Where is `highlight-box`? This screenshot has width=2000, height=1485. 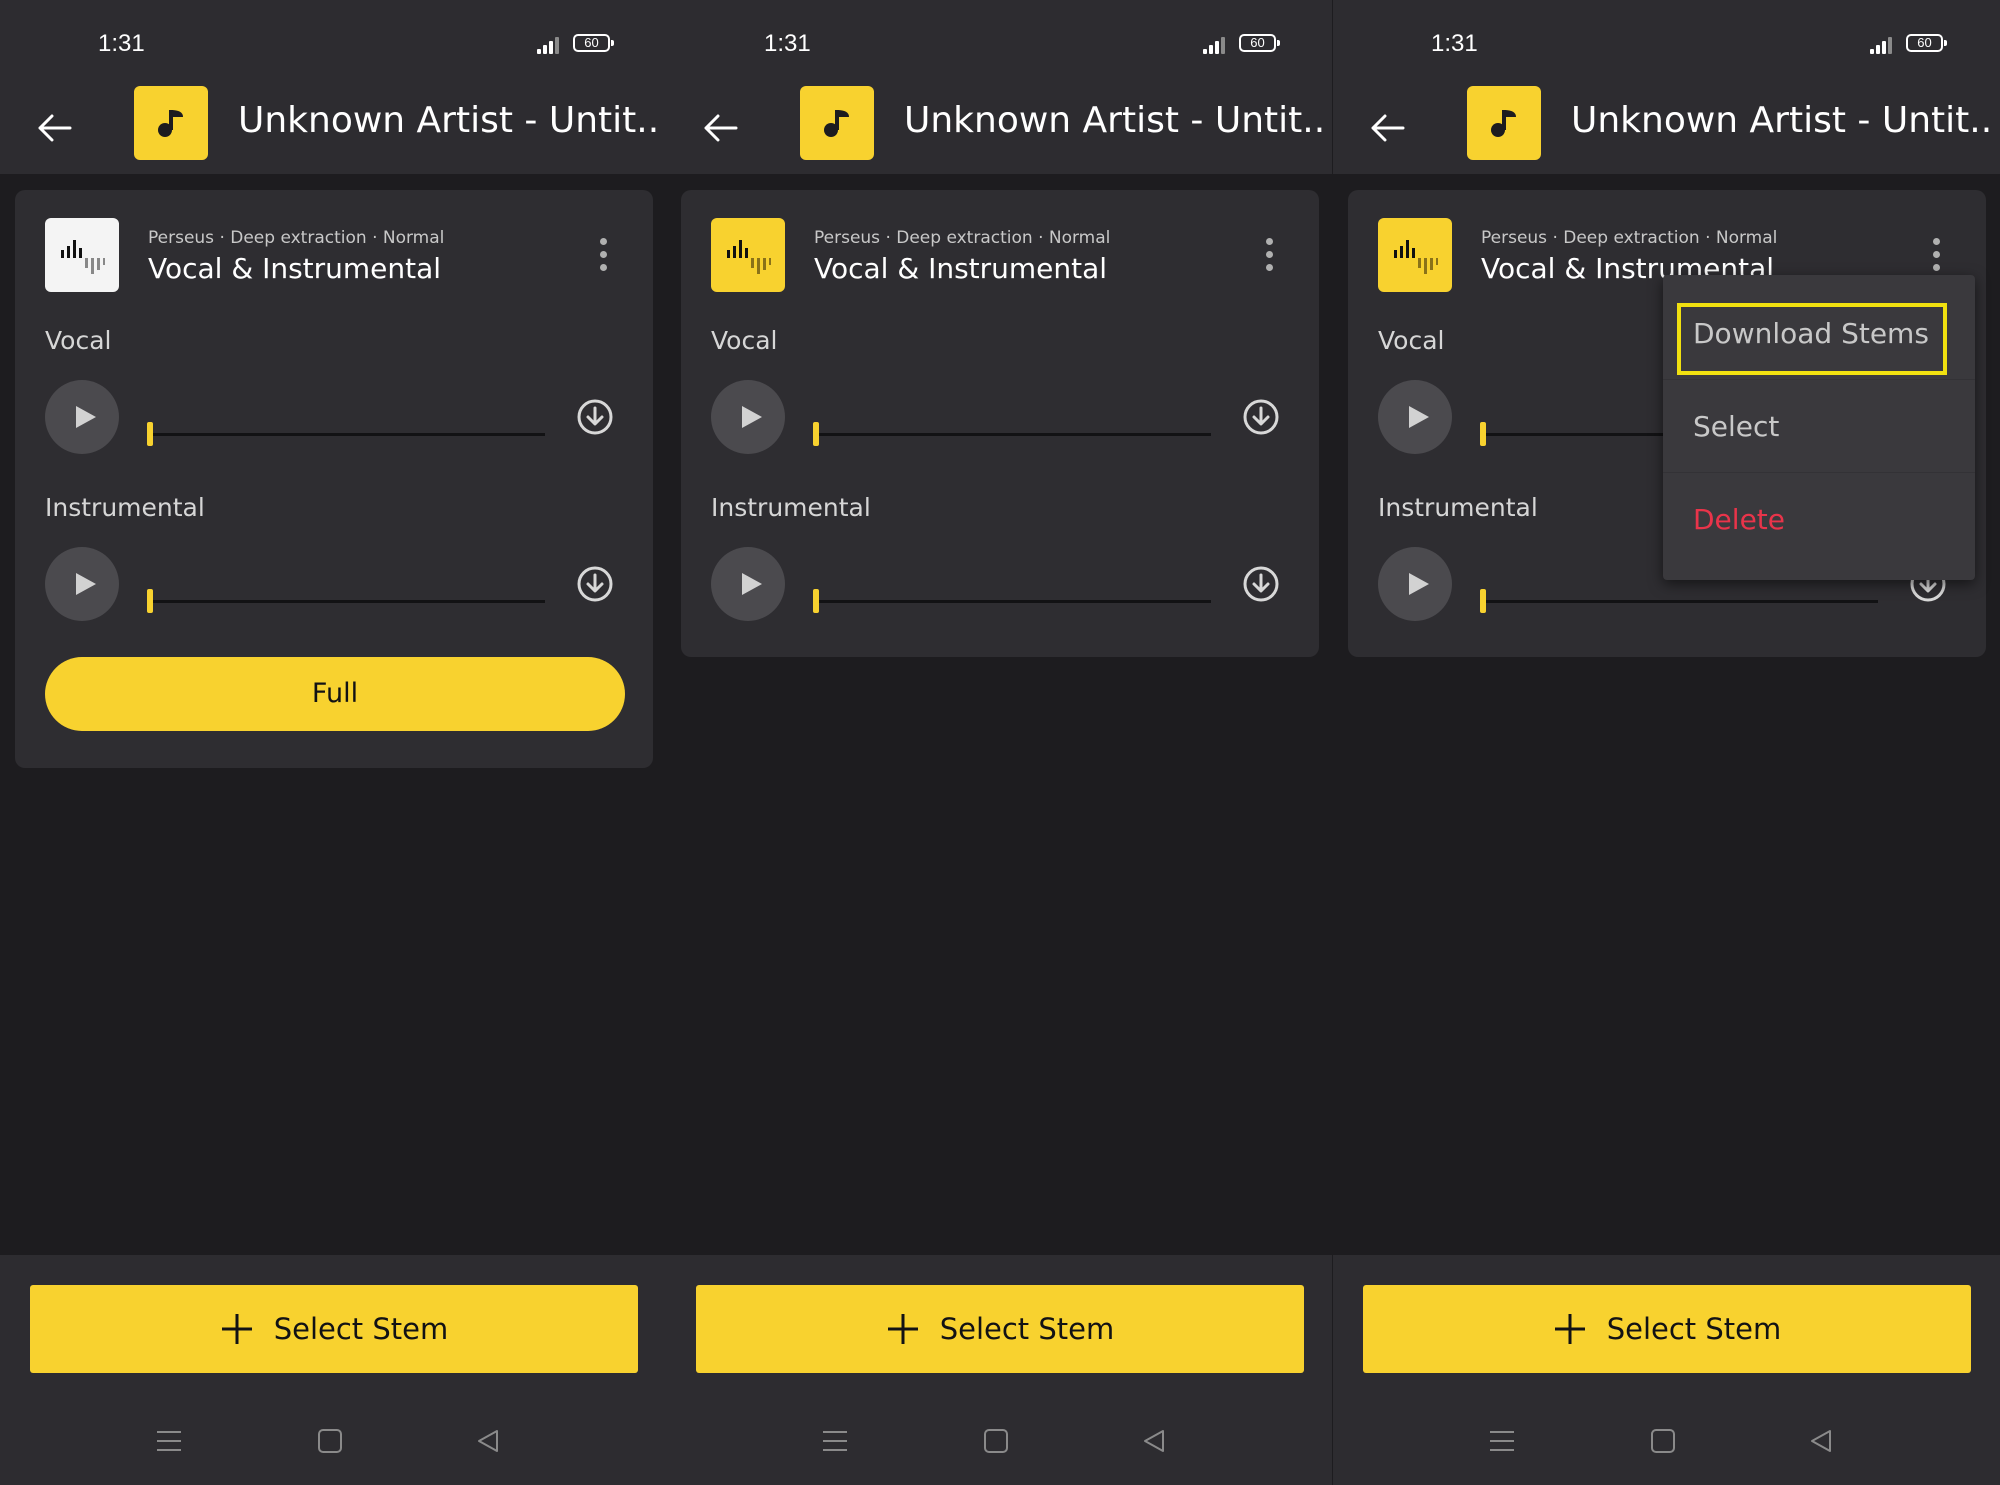
highlight-box is located at coordinates (1812, 339).